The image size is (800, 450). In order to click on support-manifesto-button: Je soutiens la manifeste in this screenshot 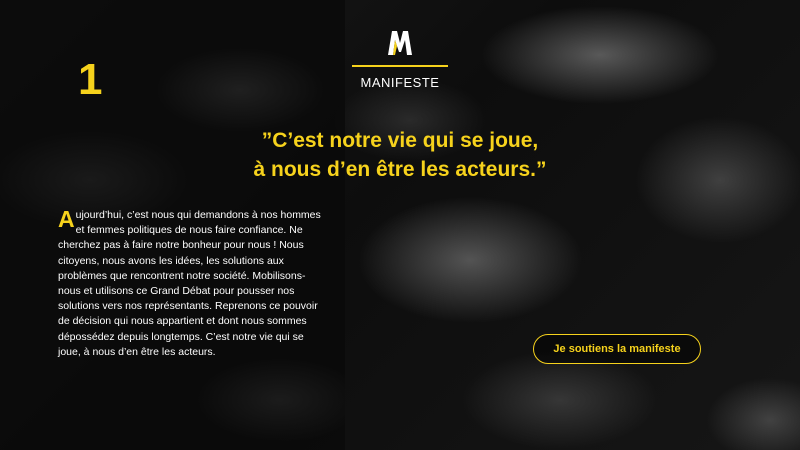, I will do `click(617, 349)`.